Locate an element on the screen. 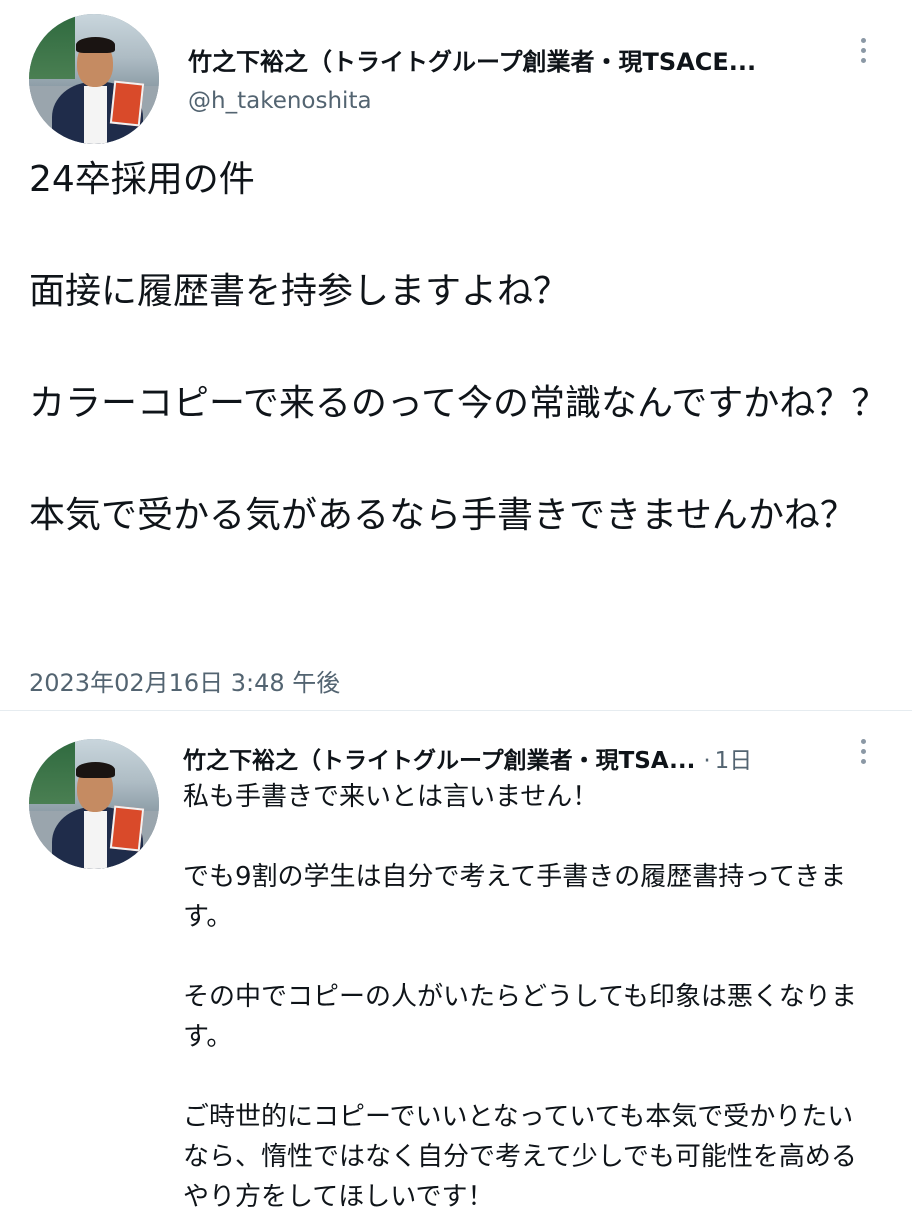  reply-author-avatar is located at coordinates (94, 804).